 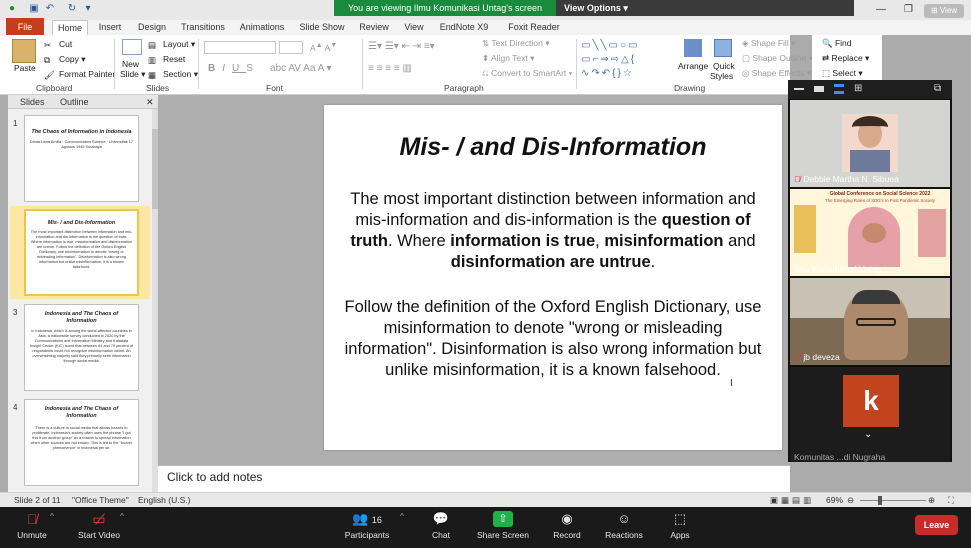 I want to click on font-family-select, so click(x=240, y=47).